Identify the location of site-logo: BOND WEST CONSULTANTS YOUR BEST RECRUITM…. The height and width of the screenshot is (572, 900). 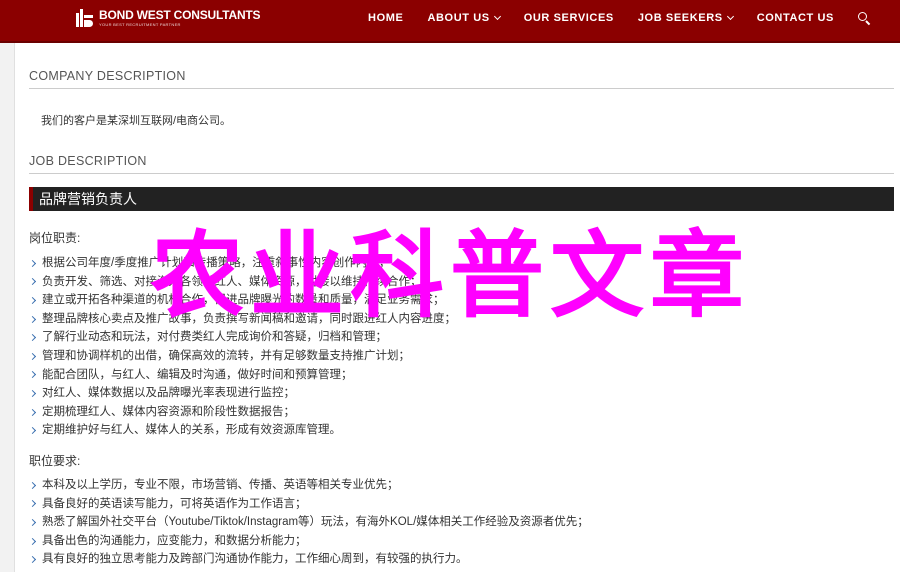
(168, 17).